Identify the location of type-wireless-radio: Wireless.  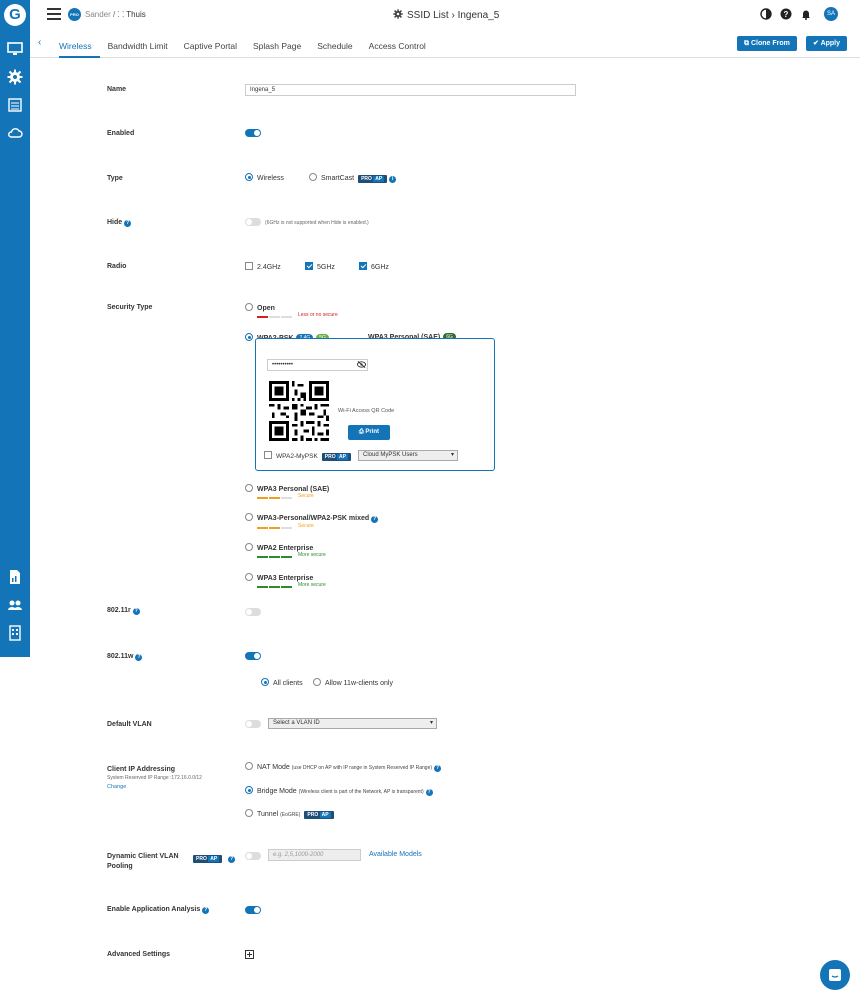
(264, 177).